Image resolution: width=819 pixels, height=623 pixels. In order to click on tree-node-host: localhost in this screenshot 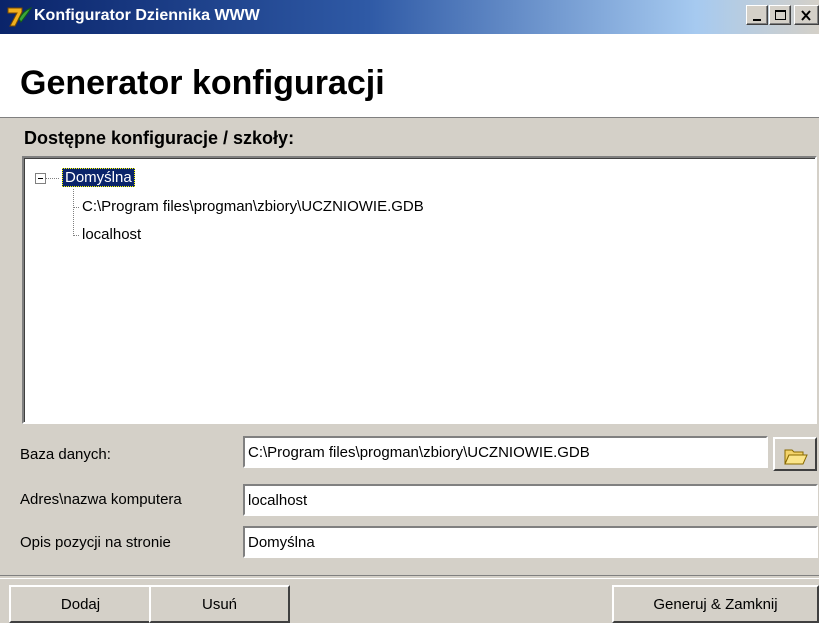, I will do `click(111, 234)`.